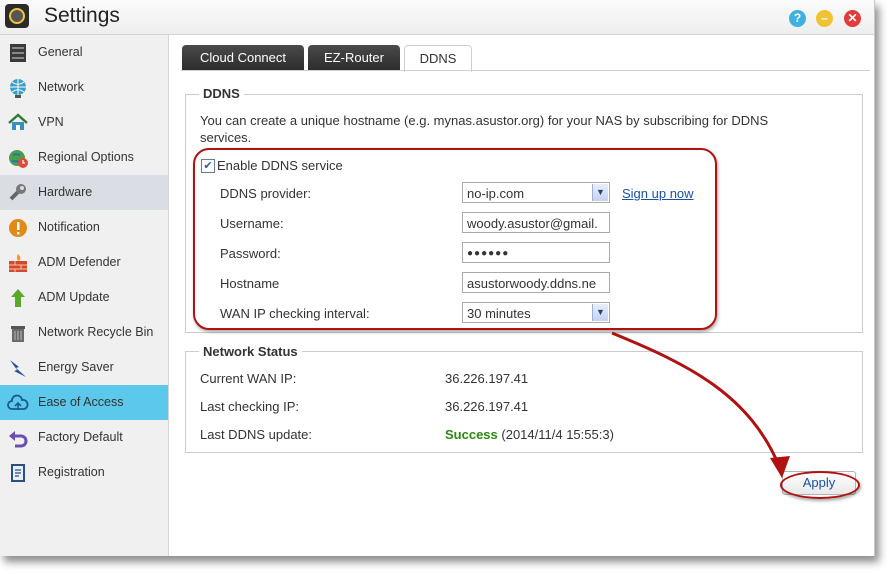 Image resolution: width=890 pixels, height=574 pixels. I want to click on sidebar-item-label: Regional Options, so click(86, 157).